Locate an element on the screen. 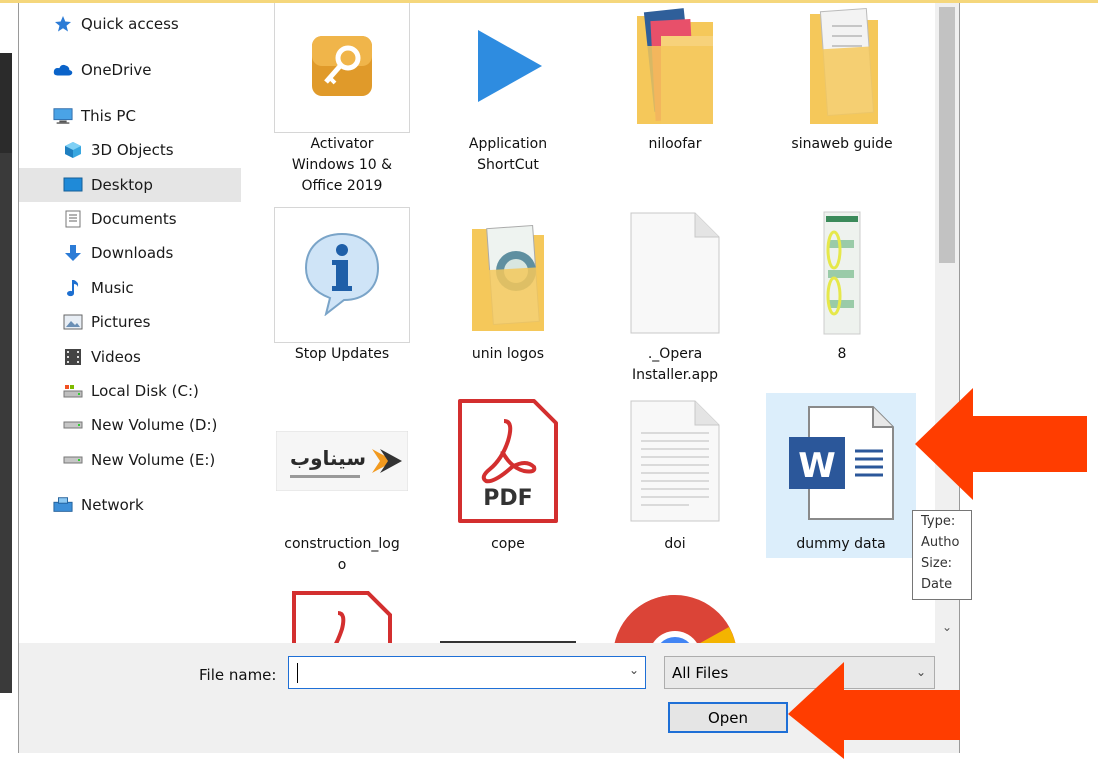 This screenshot has width=1098, height=759. file-item-opera-installer: ._Opera Installer.app is located at coordinates (675, 300).